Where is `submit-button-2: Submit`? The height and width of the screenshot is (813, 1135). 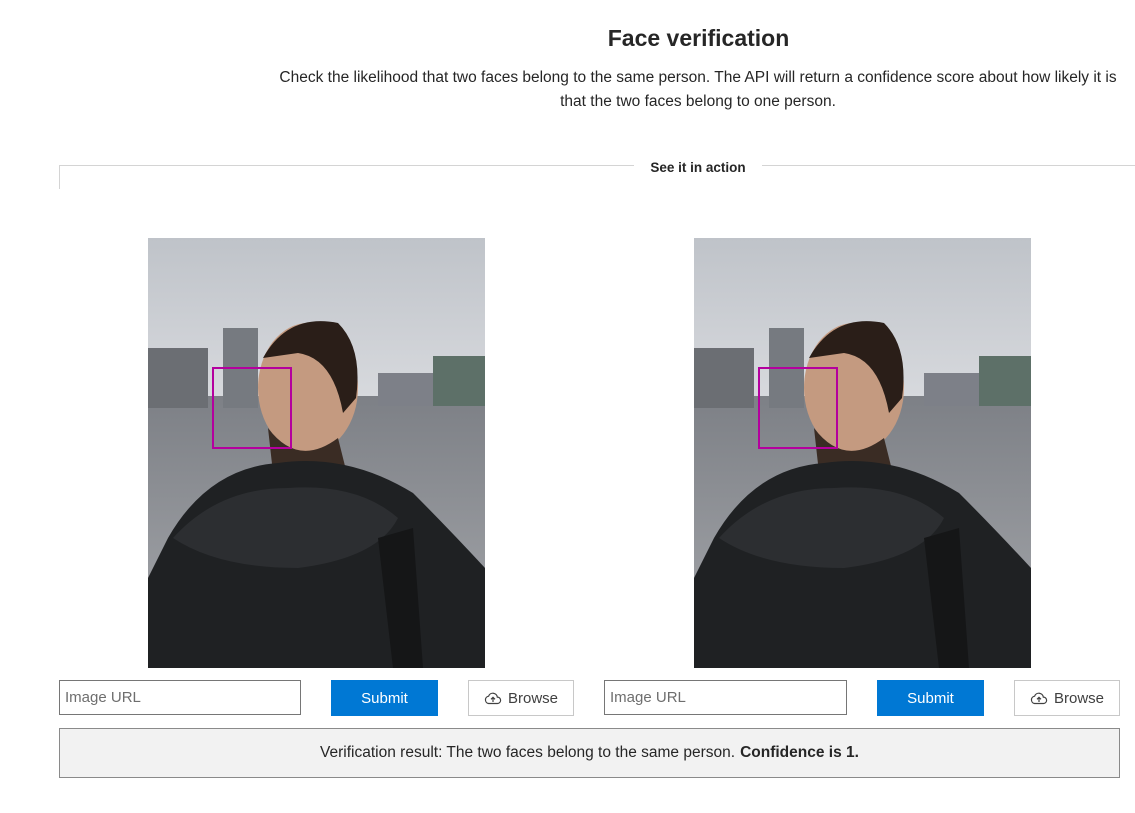
submit-button-2: Submit is located at coordinates (930, 698).